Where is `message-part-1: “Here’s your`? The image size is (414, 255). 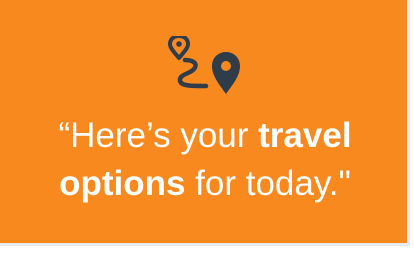 message-part-1: “Here’s your is located at coordinates (158, 135).